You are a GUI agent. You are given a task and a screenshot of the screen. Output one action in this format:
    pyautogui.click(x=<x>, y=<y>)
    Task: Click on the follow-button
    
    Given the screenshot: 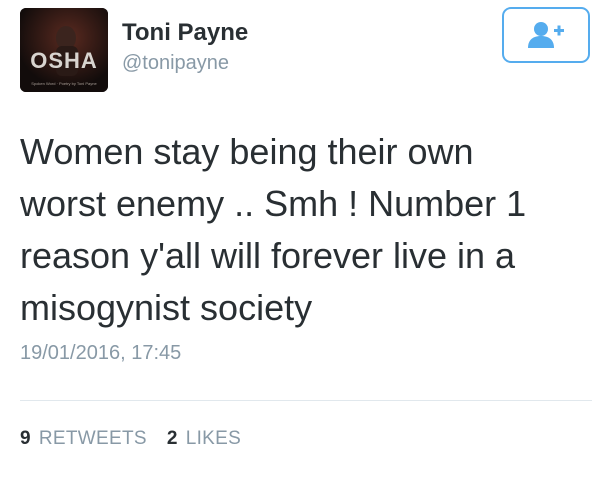 What is the action you would take?
    pyautogui.click(x=546, y=35)
    